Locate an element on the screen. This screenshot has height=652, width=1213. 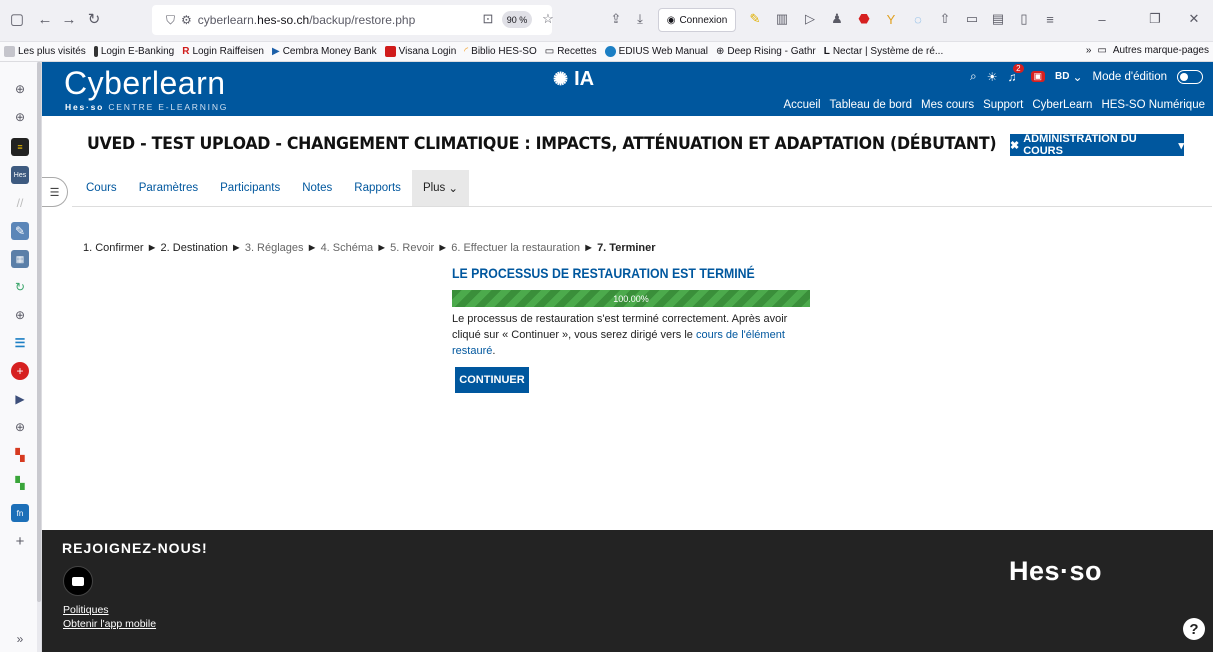
course-admin-button: ✖ ADMINISTRATION DU COURS ▾ is located at coordinates (1097, 145).